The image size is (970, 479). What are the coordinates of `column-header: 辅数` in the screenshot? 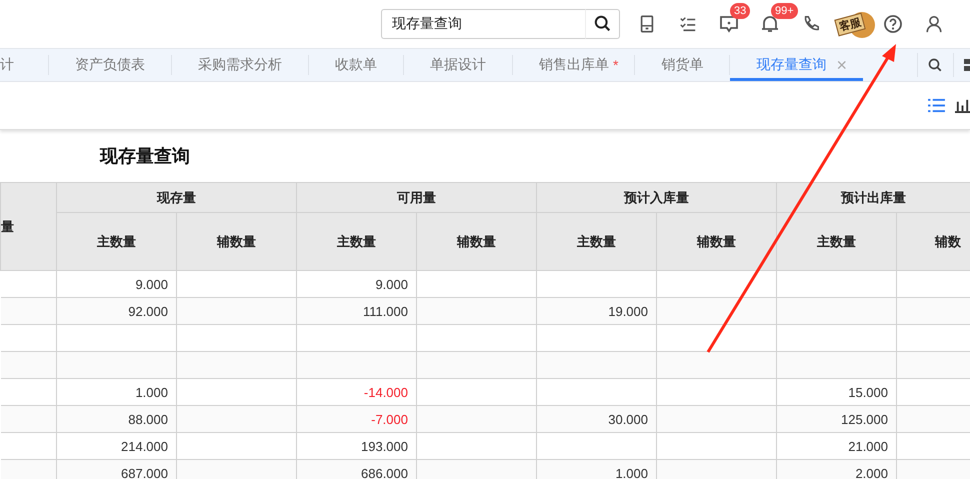 It's located at (933, 241).